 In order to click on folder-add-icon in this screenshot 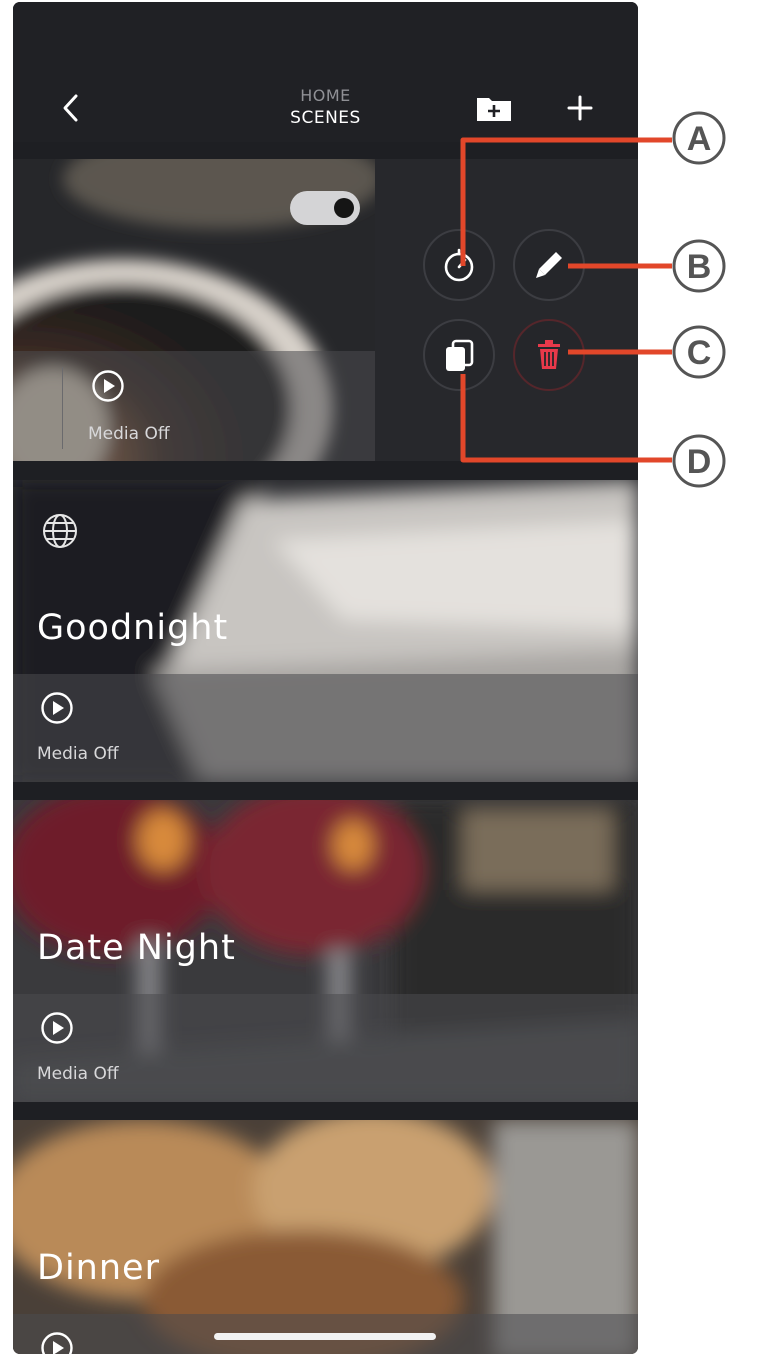, I will do `click(494, 109)`.